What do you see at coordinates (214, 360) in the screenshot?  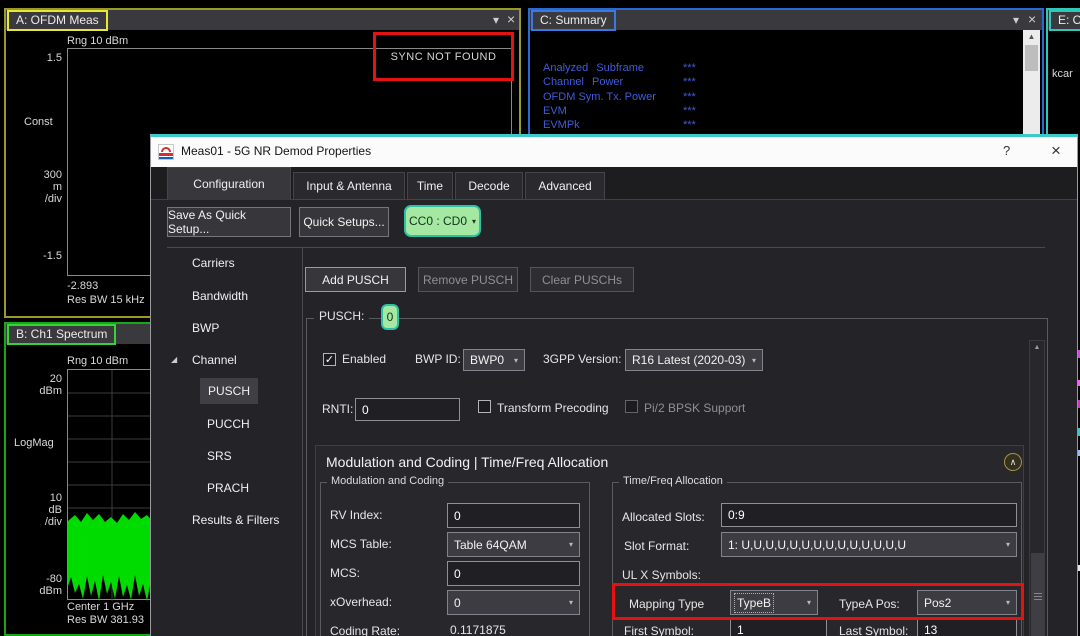 I see `sidebar-item-channel: Channel` at bounding box center [214, 360].